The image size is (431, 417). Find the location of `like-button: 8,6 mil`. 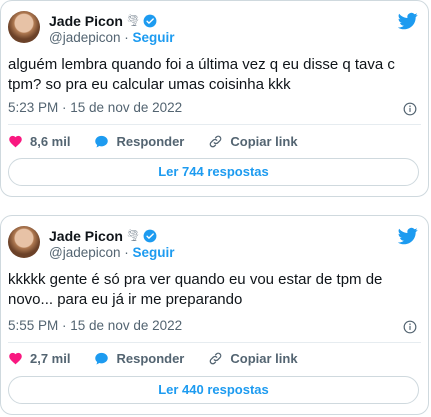

like-button: 8,6 mil is located at coordinates (39, 141).